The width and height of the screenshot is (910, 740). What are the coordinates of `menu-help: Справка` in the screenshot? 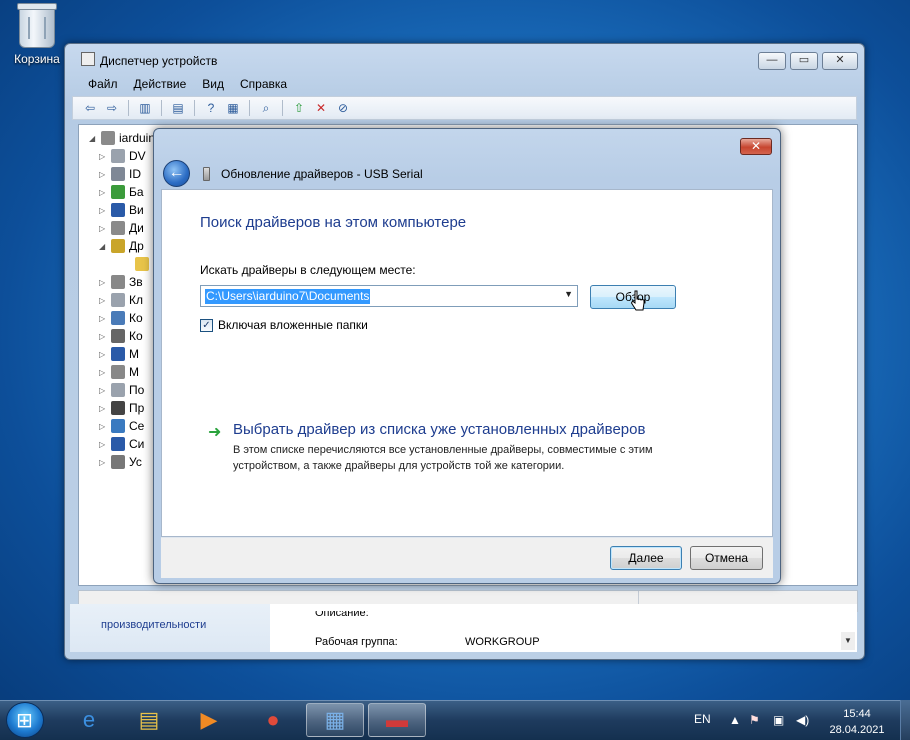 It's located at (263, 84).